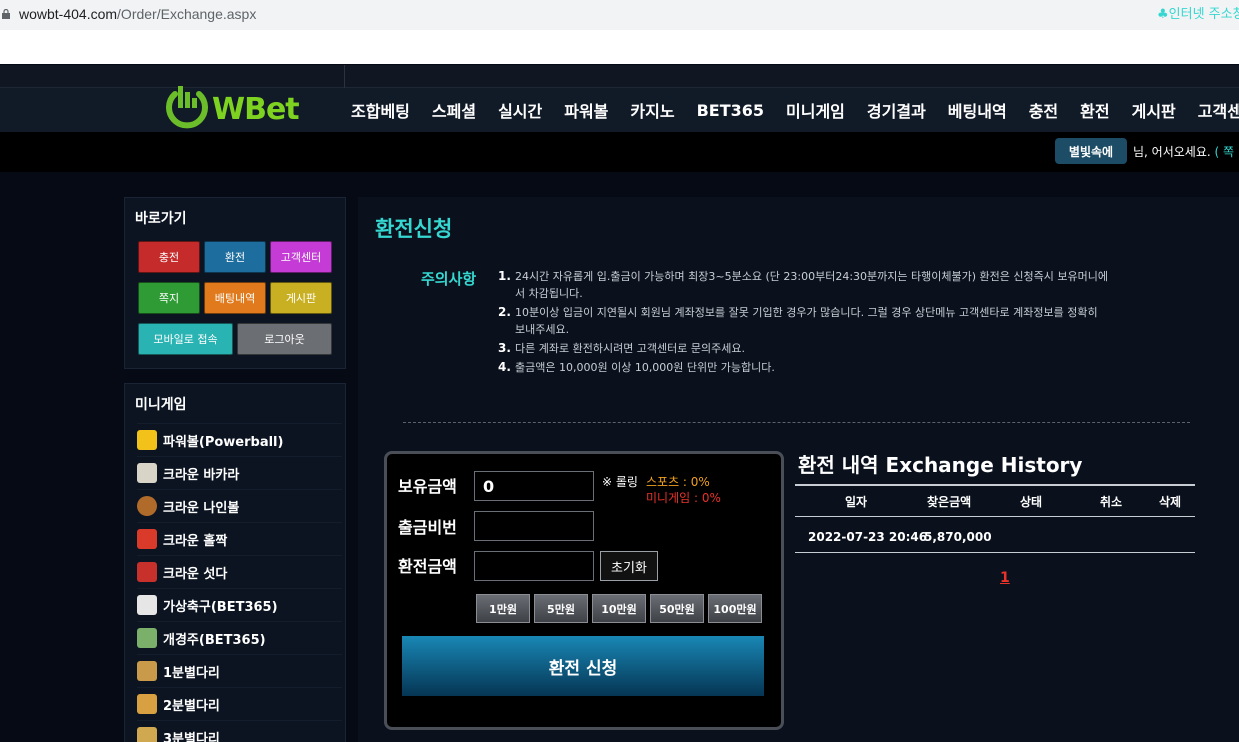 Image resolution: width=1239 pixels, height=742 pixels. I want to click on mobile-access-button: 모바일로 접속, so click(185, 339).